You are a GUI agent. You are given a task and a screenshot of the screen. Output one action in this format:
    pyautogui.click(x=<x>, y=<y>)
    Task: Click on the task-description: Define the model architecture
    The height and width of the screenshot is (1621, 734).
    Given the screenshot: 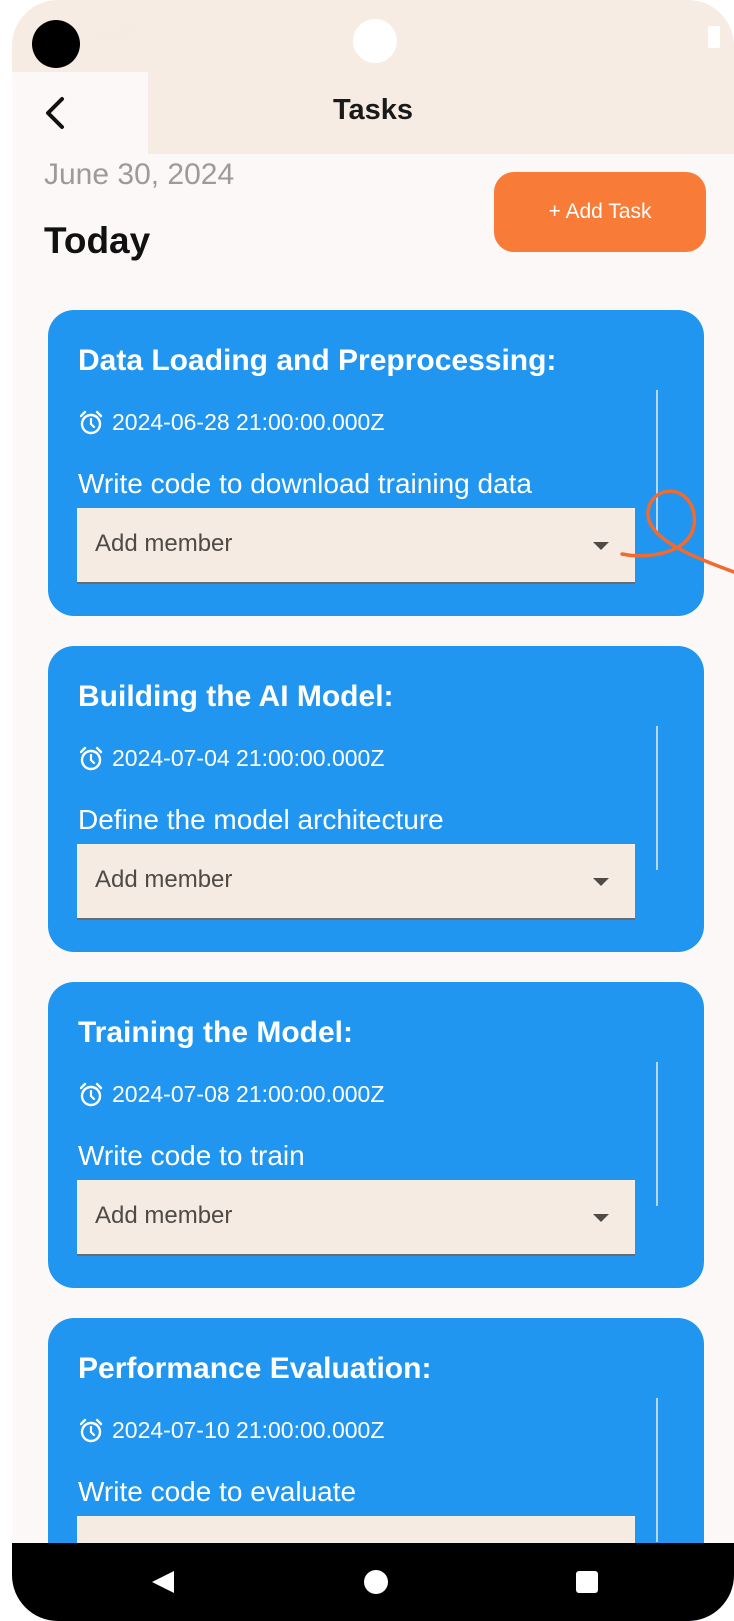 What is the action you would take?
    pyautogui.click(x=261, y=819)
    